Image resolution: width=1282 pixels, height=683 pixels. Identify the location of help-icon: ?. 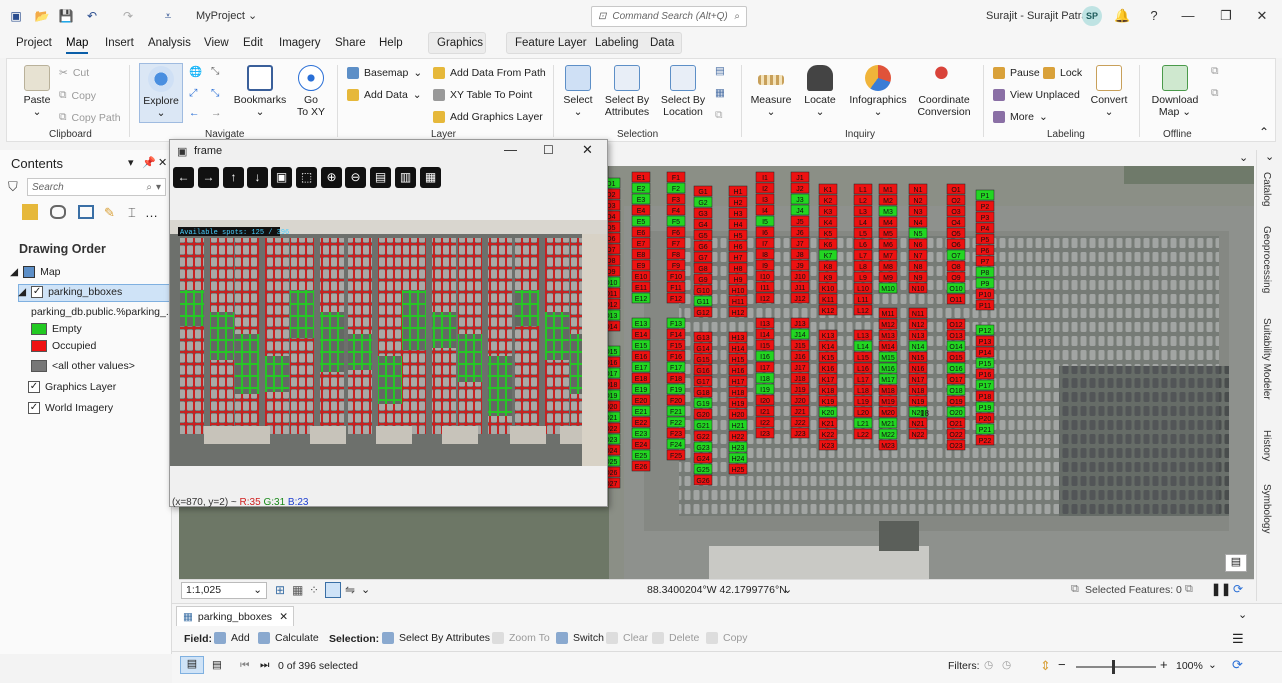
(1154, 16).